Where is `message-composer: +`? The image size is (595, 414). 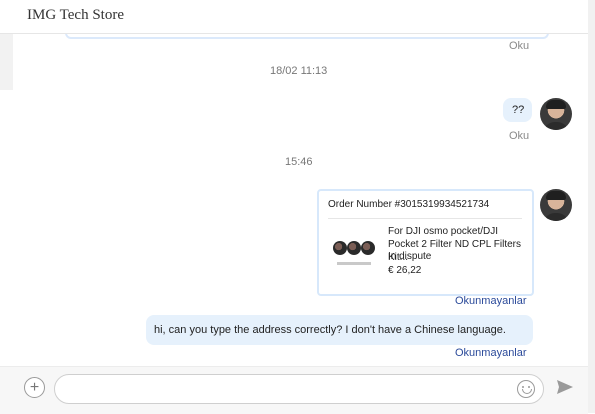
message-composer: + is located at coordinates (294, 390).